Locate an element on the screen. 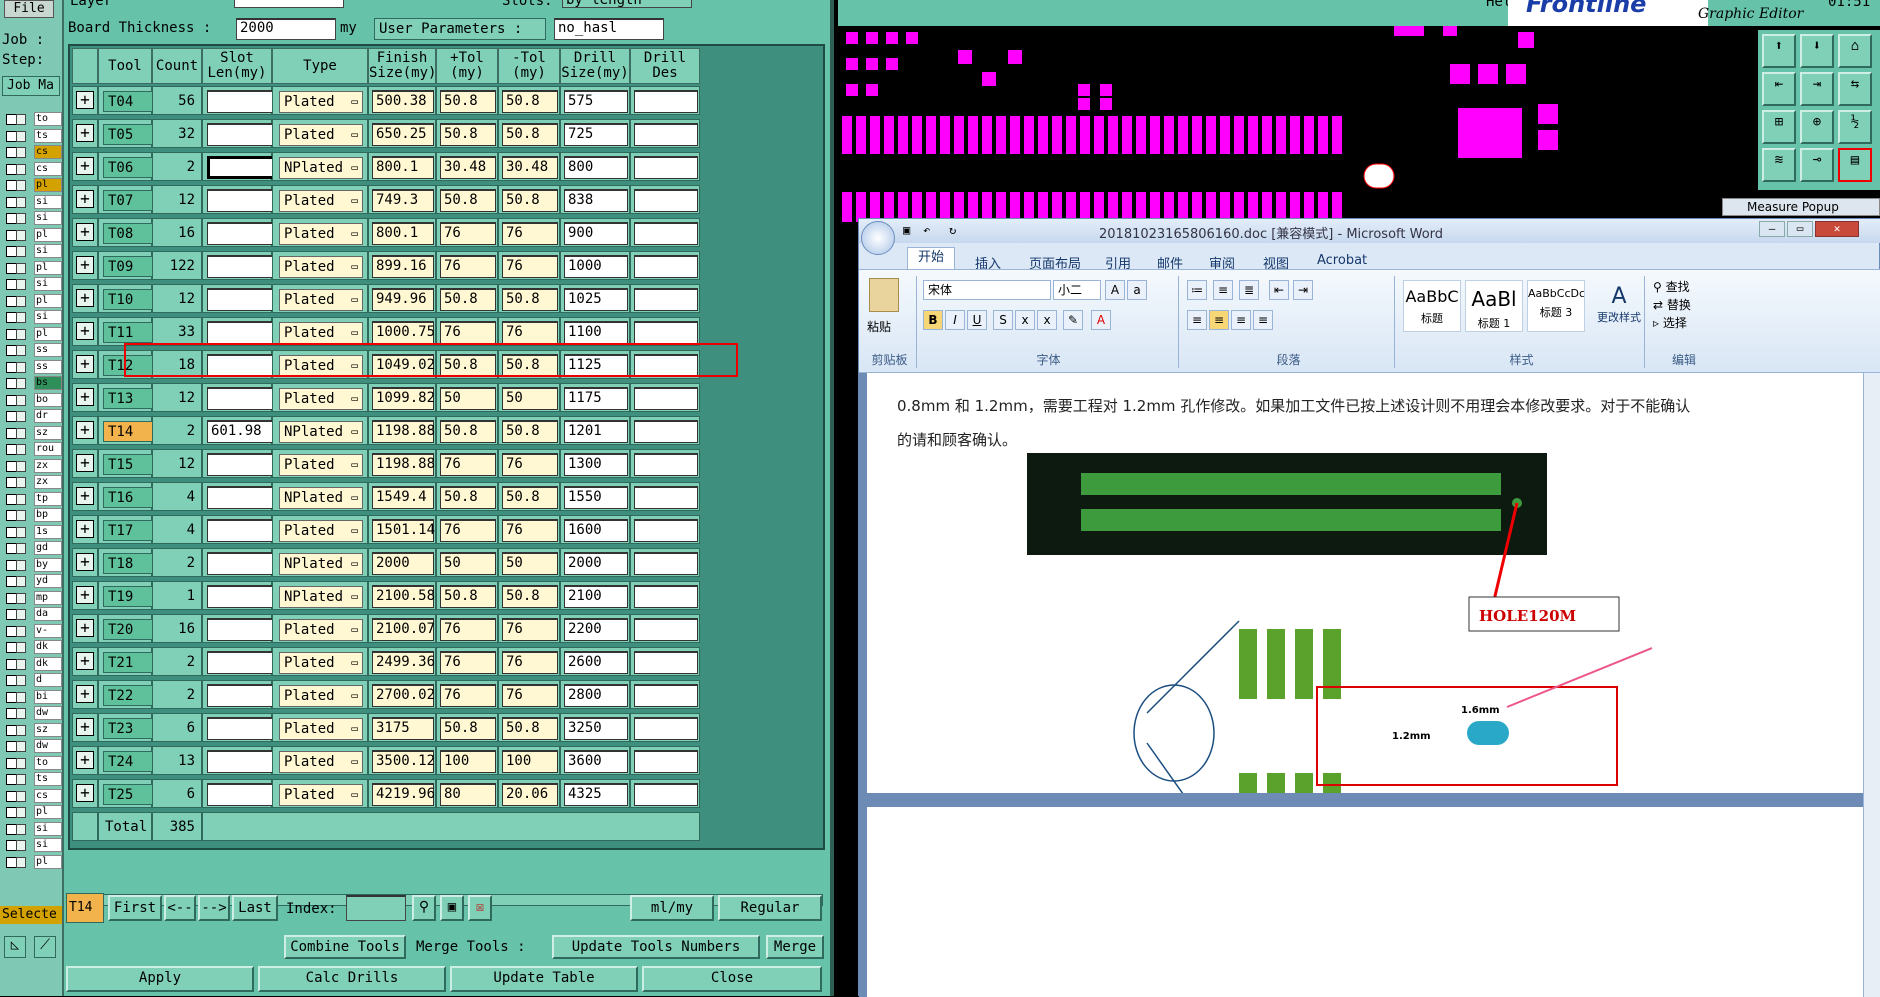 Image resolution: width=1880 pixels, height=997 pixels. finish-size-input: 2100.58 is located at coordinates (403, 596).